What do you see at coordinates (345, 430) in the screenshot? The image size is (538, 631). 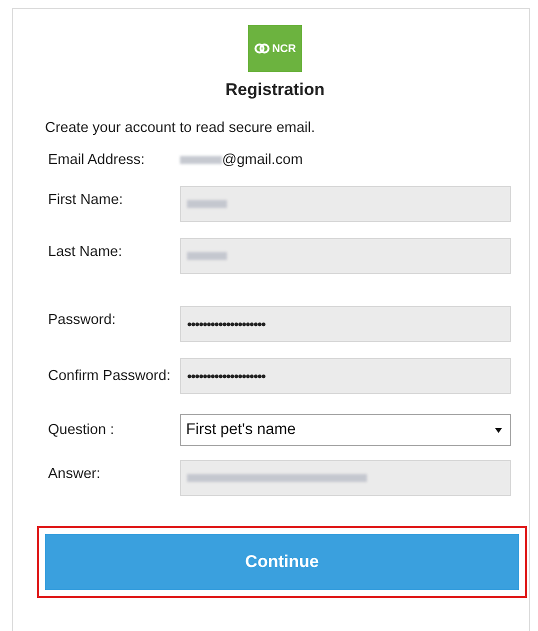 I see `question-dropdown: First pet's name` at bounding box center [345, 430].